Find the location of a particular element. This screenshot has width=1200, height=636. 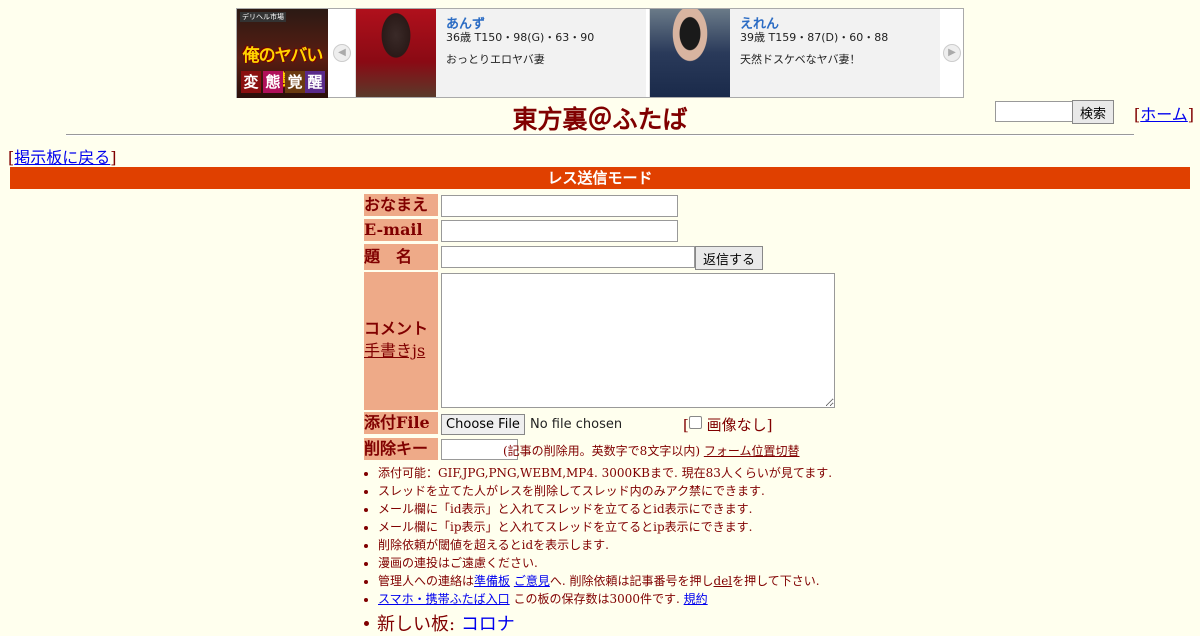

comment-textarea is located at coordinates (638, 340).